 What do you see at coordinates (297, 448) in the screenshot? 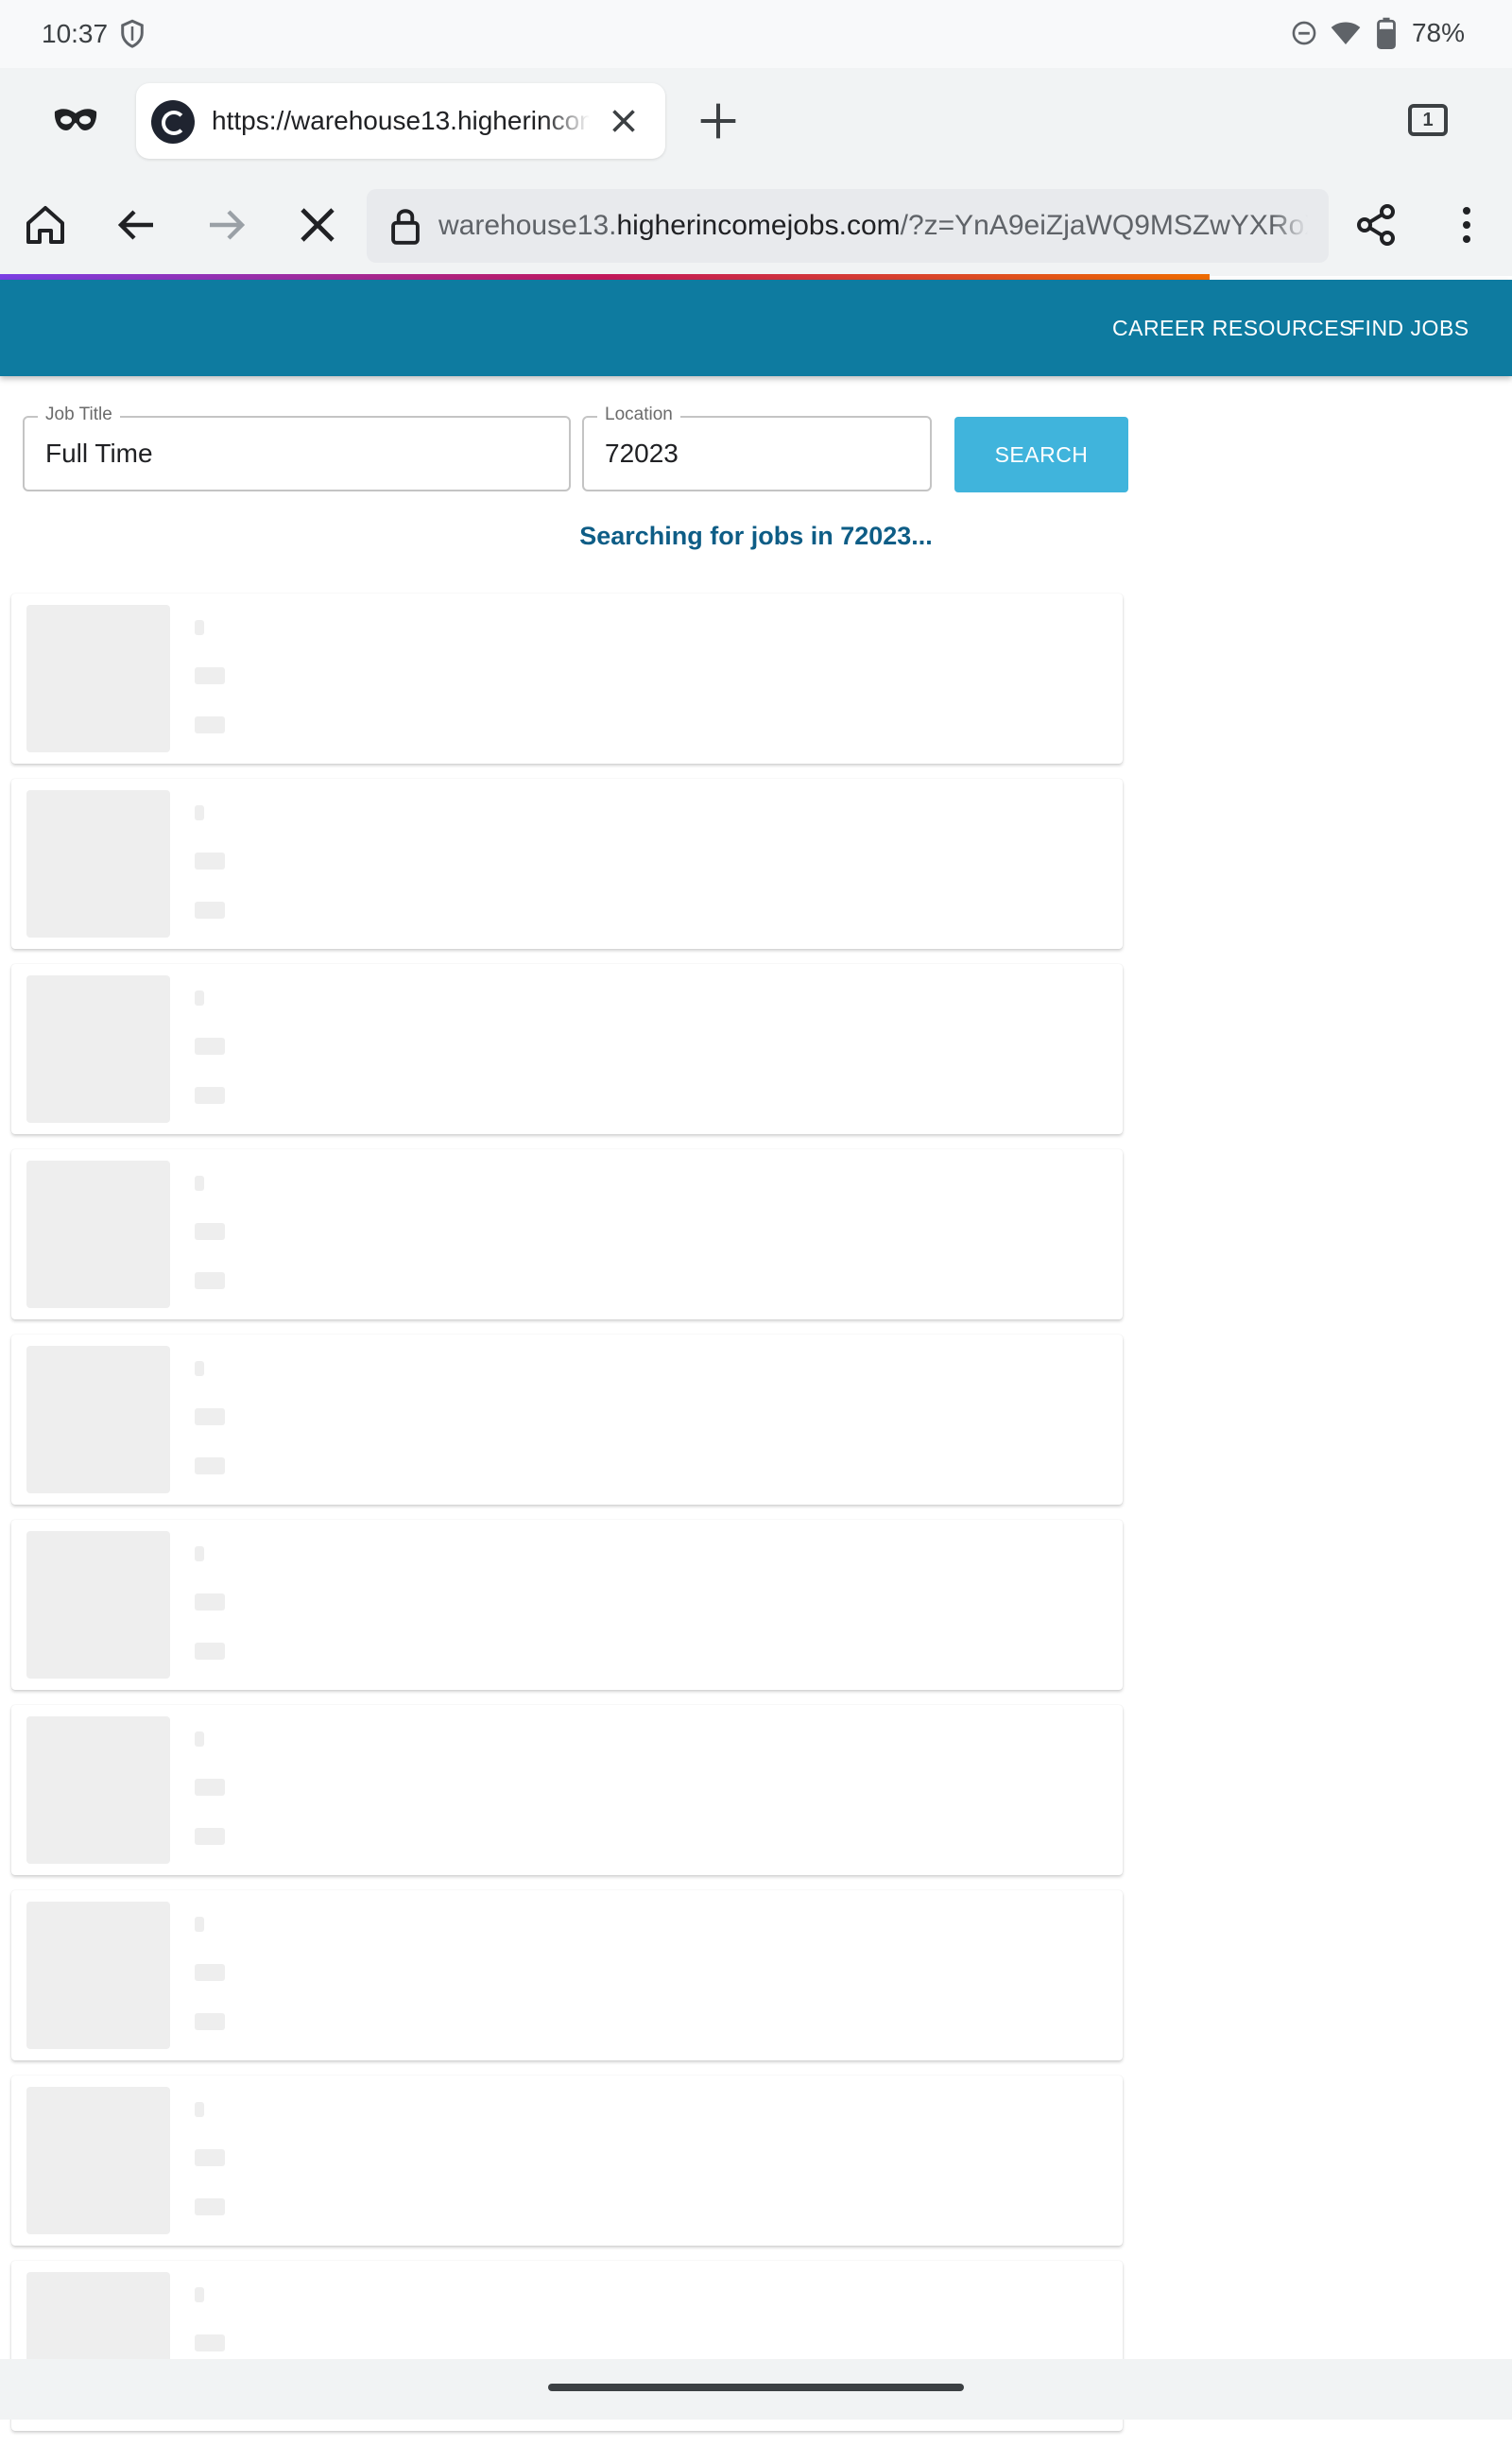
I see `job-title-field: Job Title Full Time` at bounding box center [297, 448].